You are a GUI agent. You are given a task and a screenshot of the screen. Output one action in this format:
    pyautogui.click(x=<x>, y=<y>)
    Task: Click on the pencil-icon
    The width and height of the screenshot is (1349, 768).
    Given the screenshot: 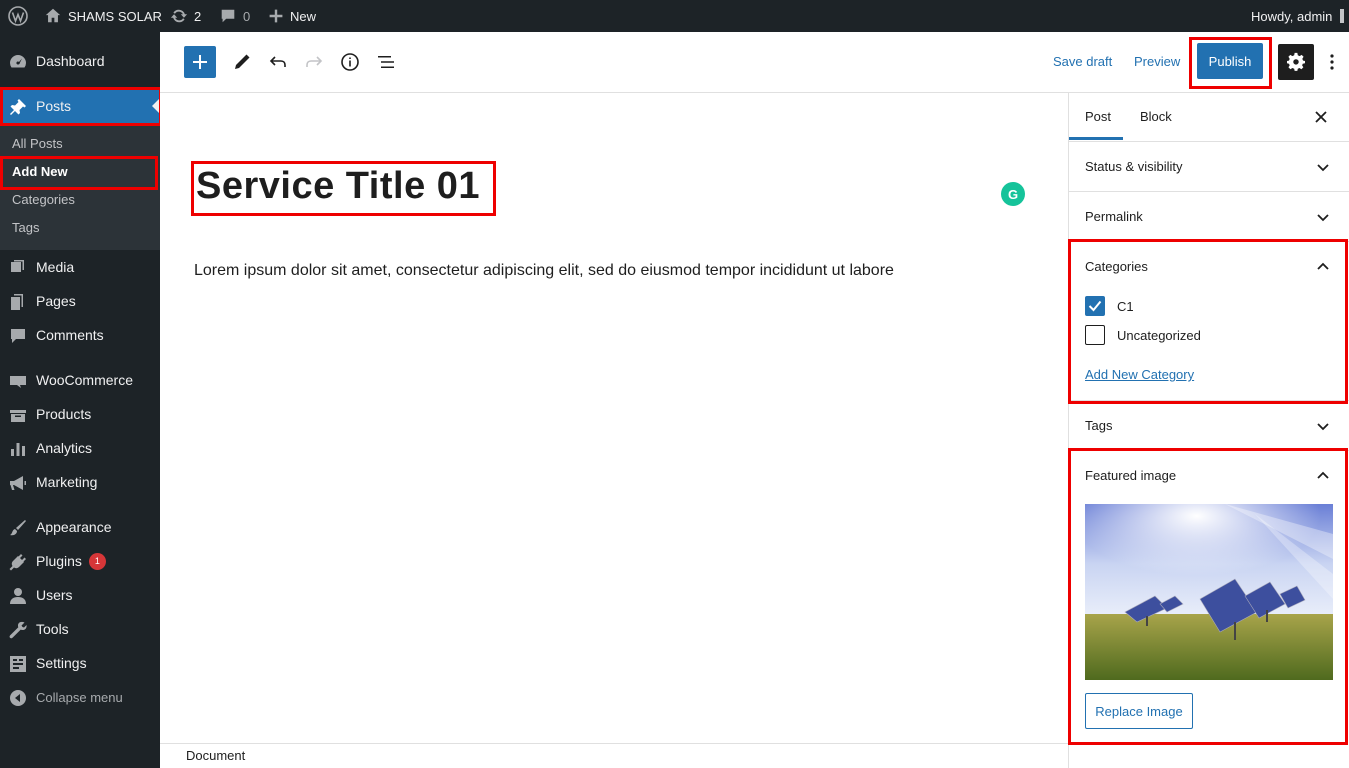 What is the action you would take?
    pyautogui.click(x=242, y=61)
    